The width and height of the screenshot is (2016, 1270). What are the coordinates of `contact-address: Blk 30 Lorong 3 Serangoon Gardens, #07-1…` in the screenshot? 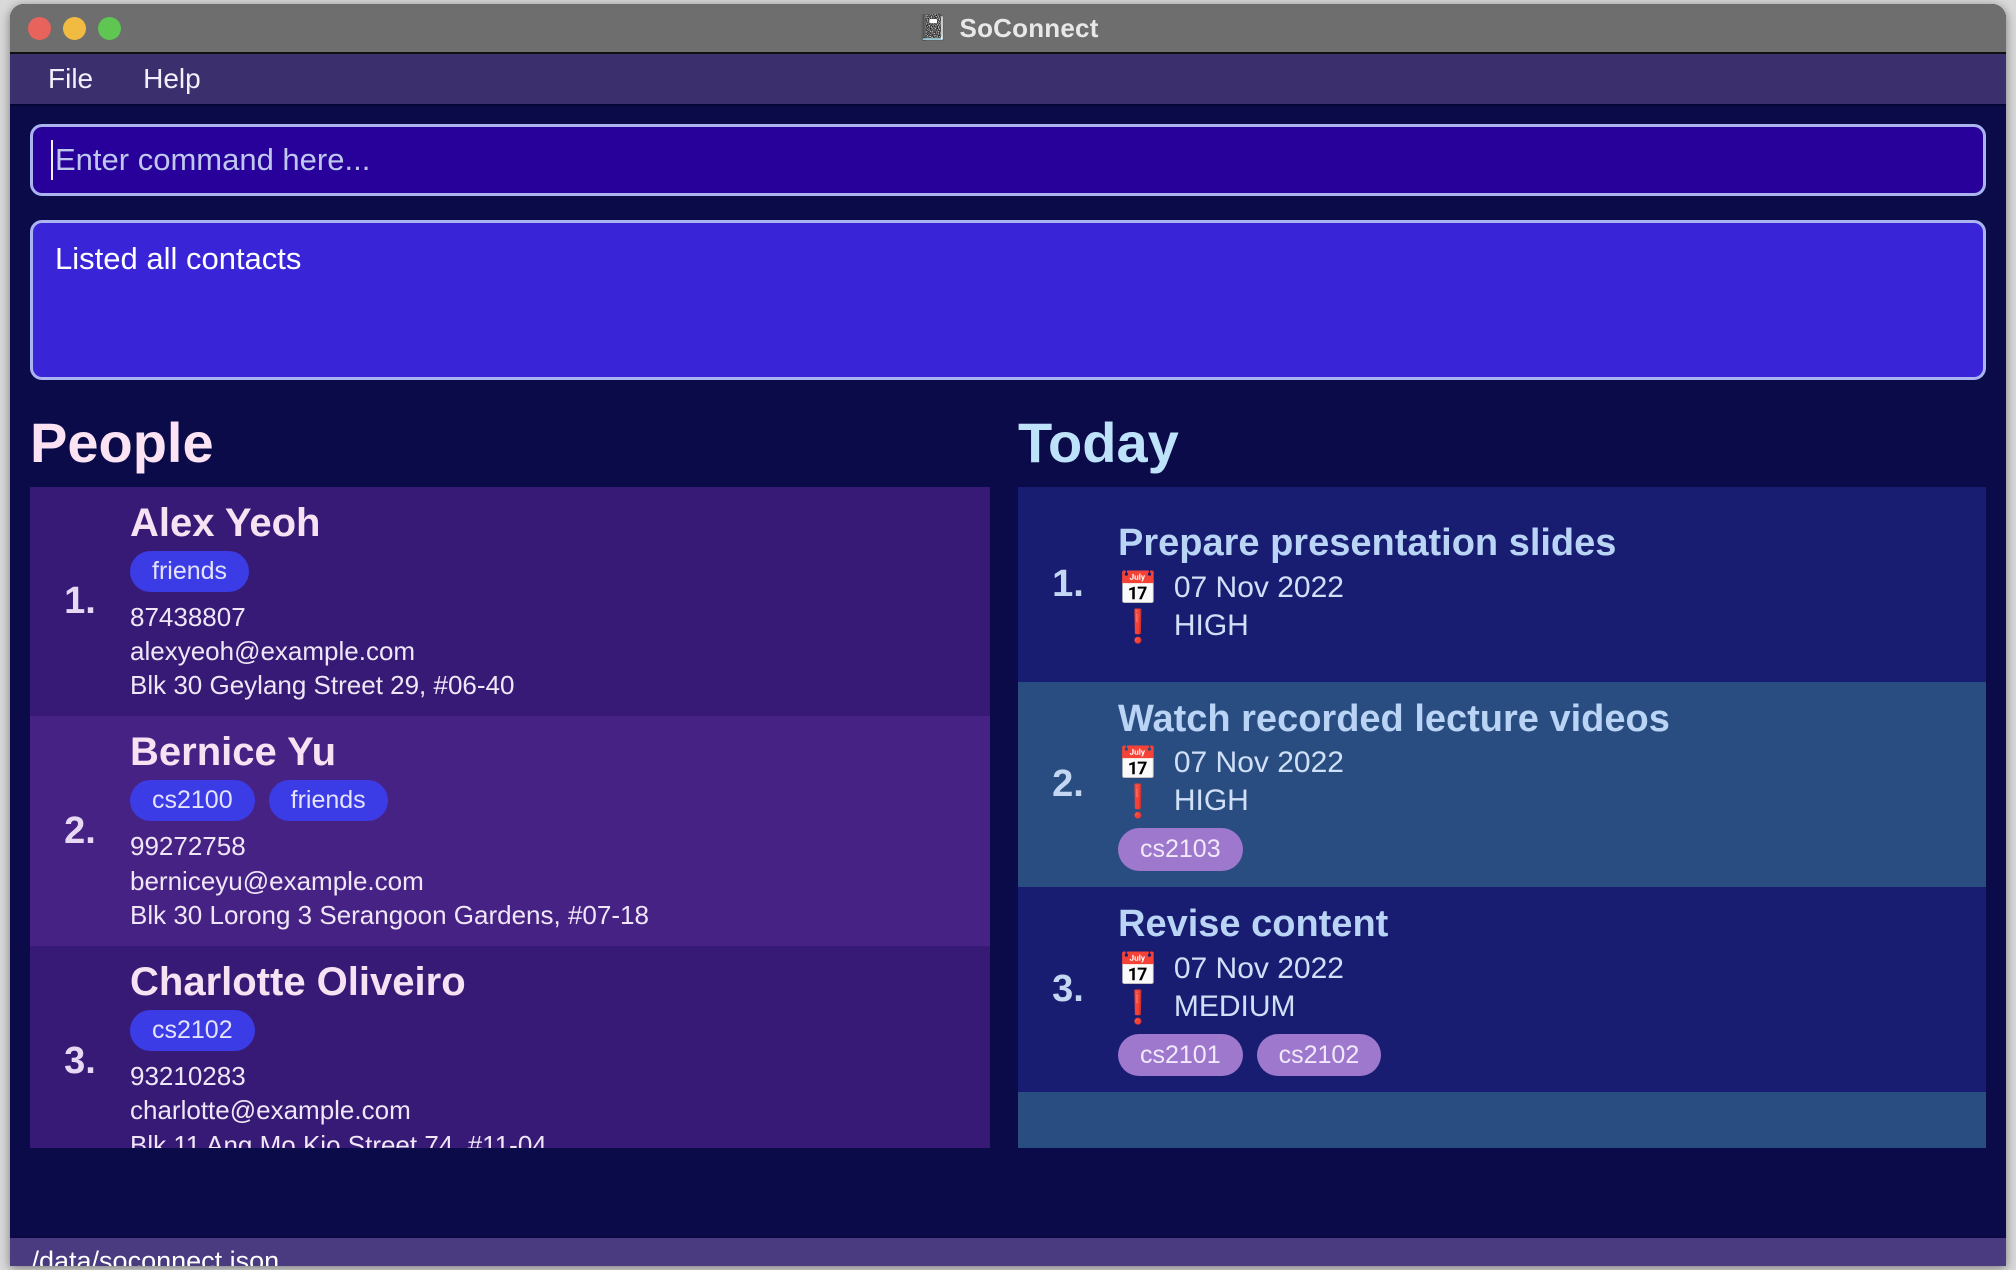 It's located at (389, 914).